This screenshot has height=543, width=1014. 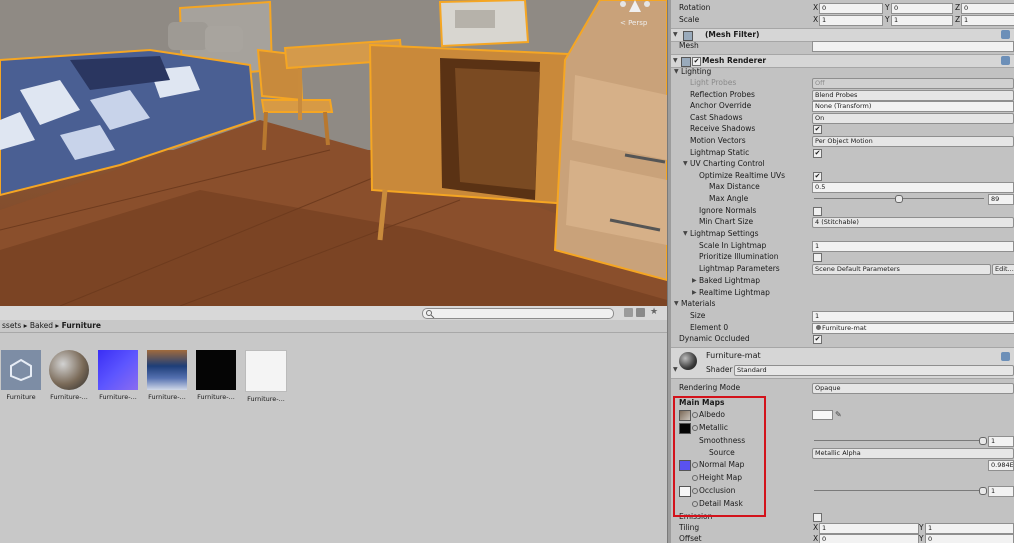 I want to click on element0-label: Element 0, so click(x=709, y=327).